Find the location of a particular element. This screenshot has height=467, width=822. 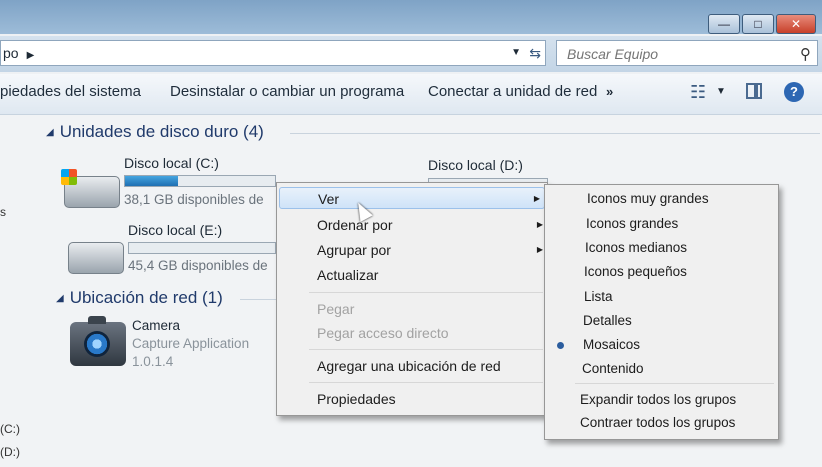

drive-e-free-space: 45,4 GB disponibles de is located at coordinates (198, 265).